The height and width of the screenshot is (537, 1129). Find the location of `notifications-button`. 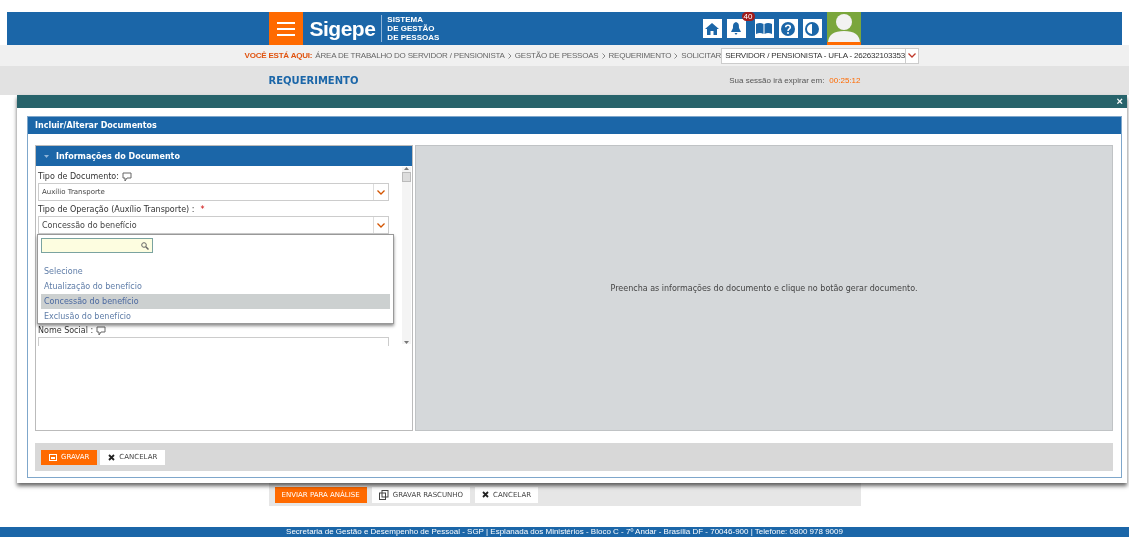

notifications-button is located at coordinates (736, 28).